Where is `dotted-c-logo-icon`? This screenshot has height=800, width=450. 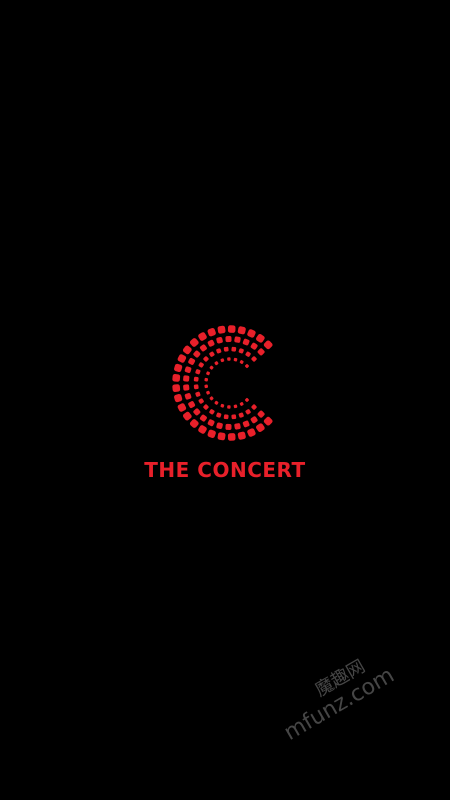 dotted-c-logo-icon is located at coordinates (222, 383).